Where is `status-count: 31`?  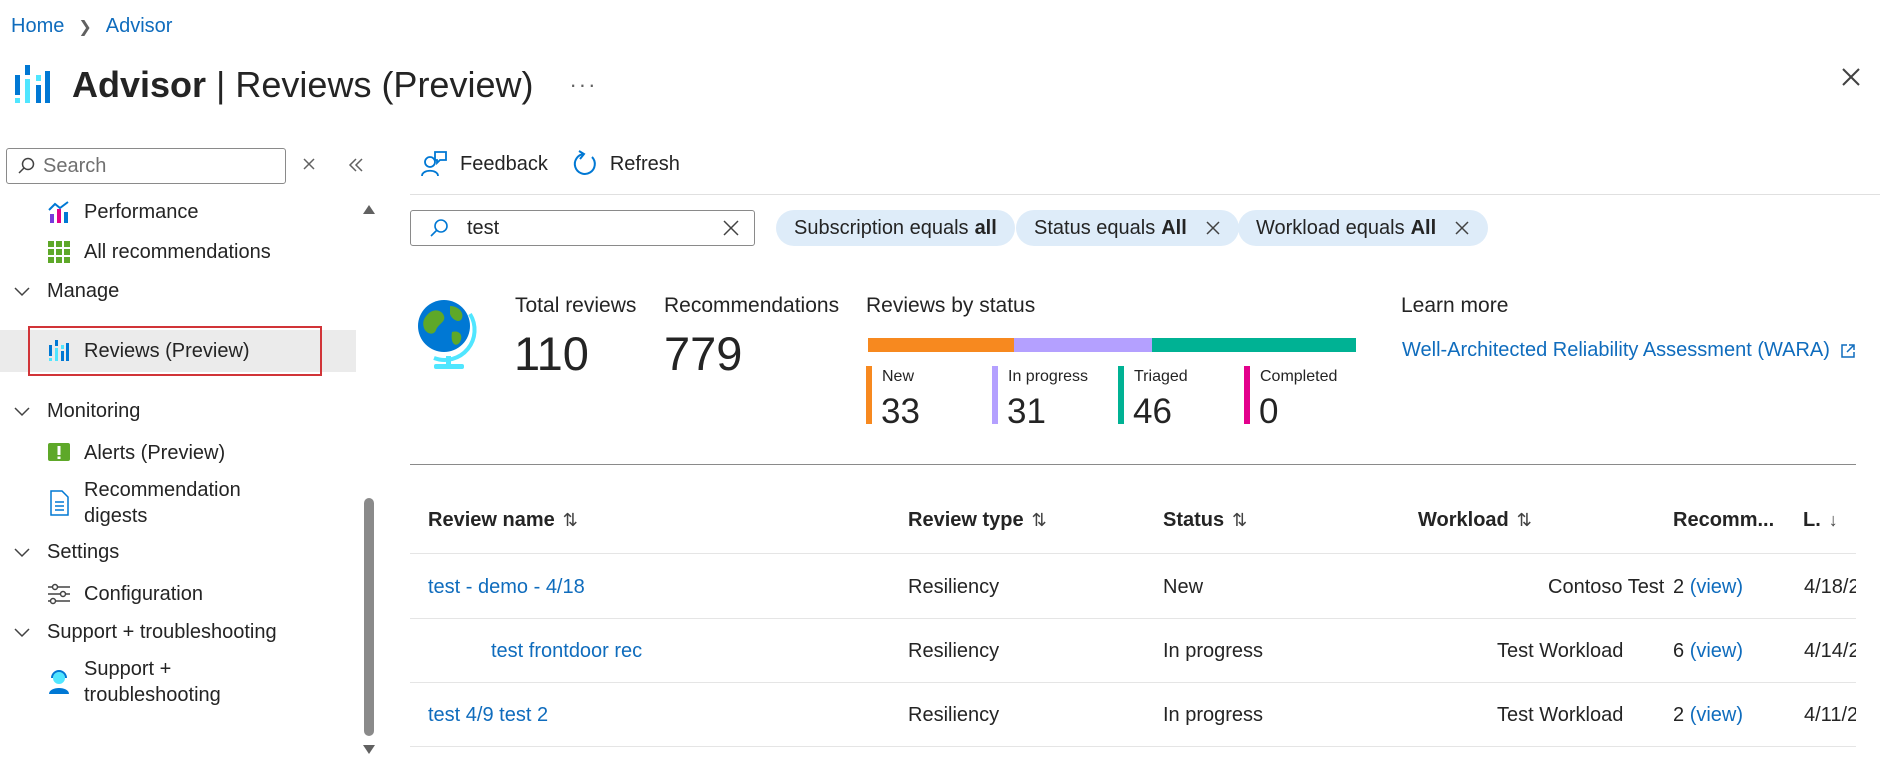 status-count: 31 is located at coordinates (1026, 411).